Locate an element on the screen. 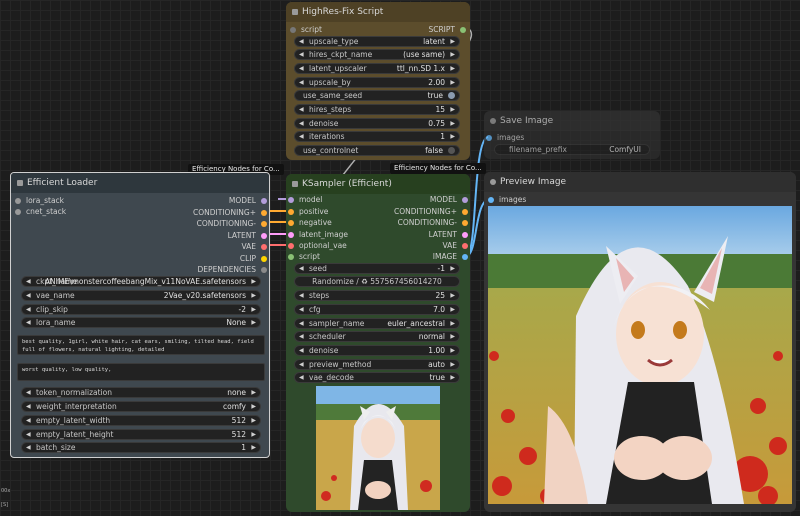  input-model: model is located at coordinates (328, 199).